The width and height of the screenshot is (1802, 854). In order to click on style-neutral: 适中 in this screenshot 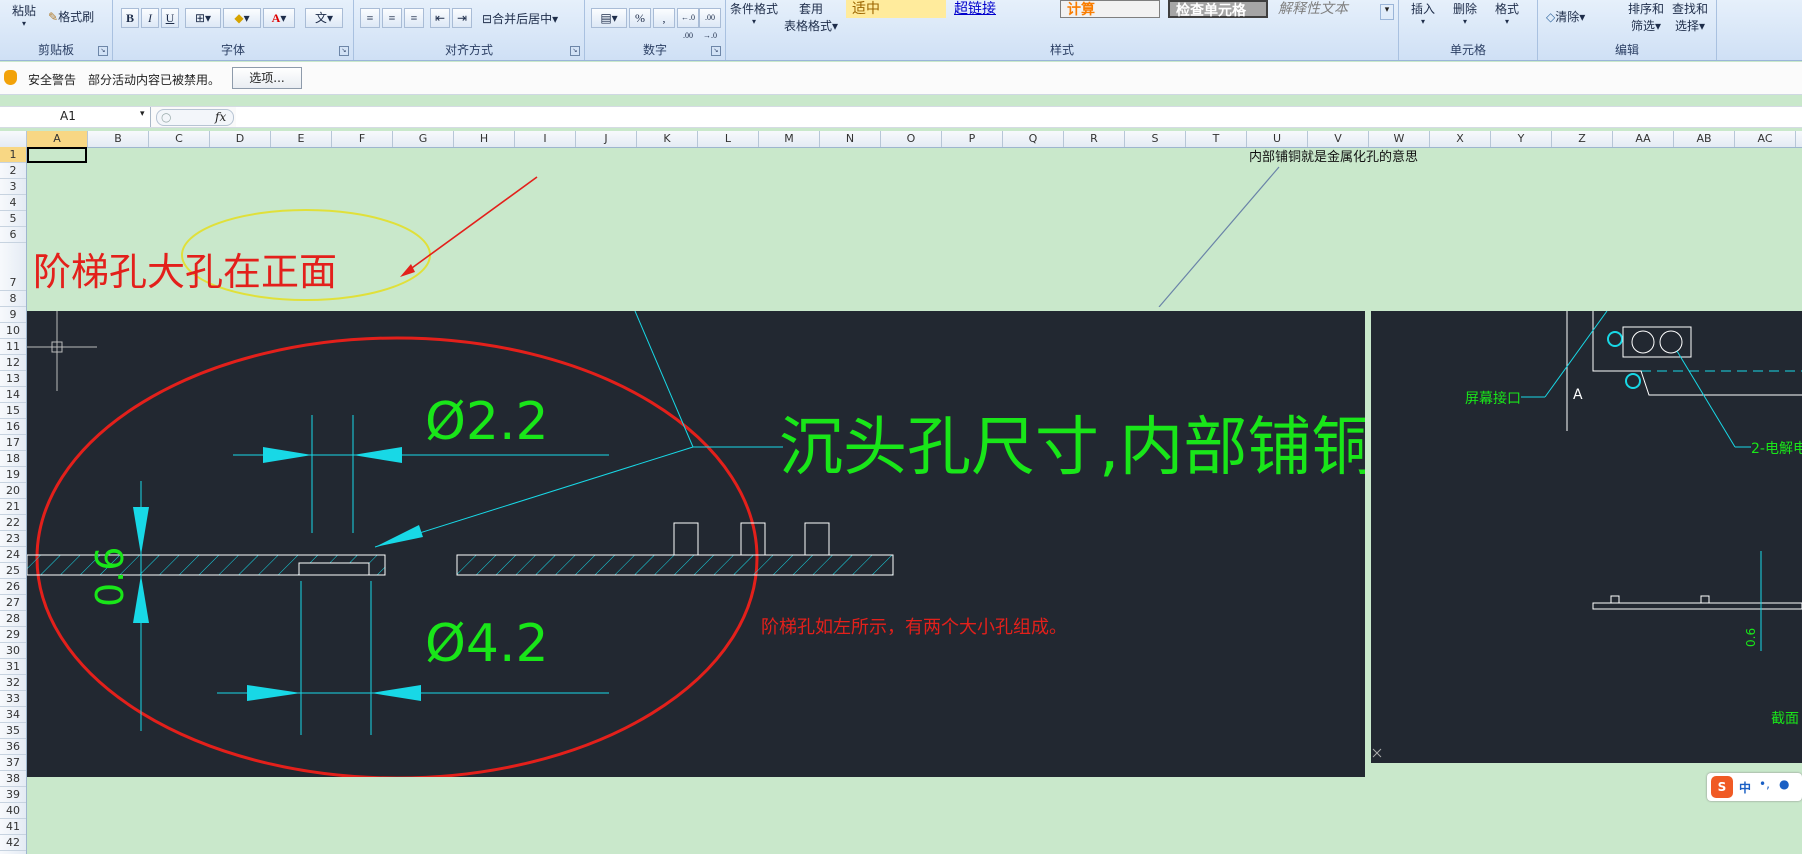, I will do `click(896, 9)`.